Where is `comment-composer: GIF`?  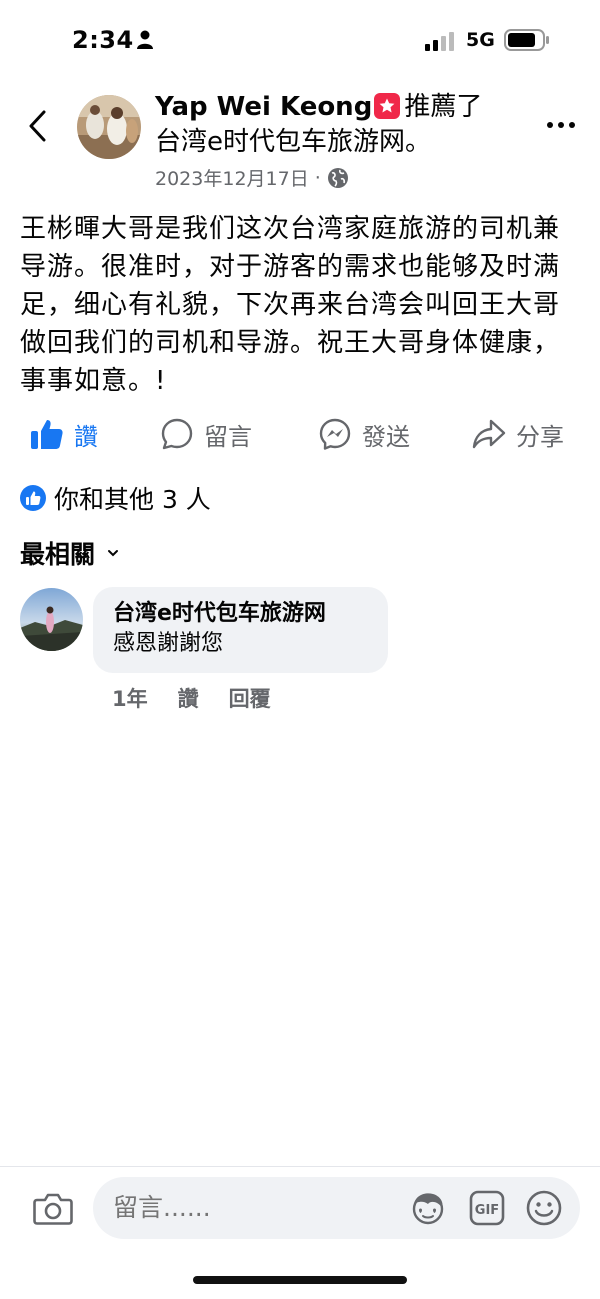 comment-composer: GIF is located at coordinates (336, 1208).